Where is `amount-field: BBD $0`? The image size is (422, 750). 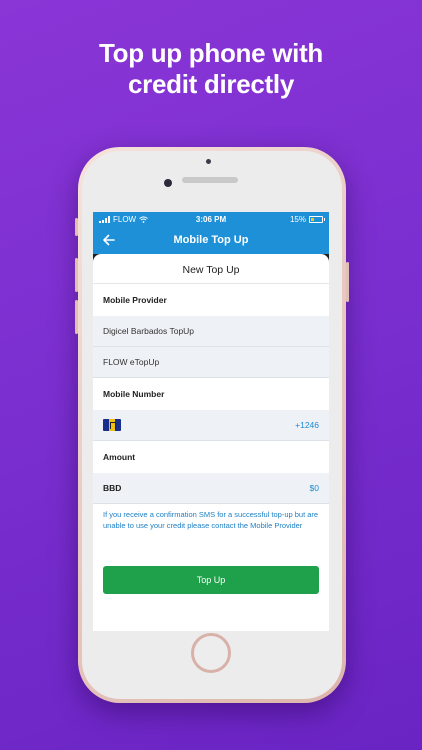 amount-field: BBD $0 is located at coordinates (211, 488).